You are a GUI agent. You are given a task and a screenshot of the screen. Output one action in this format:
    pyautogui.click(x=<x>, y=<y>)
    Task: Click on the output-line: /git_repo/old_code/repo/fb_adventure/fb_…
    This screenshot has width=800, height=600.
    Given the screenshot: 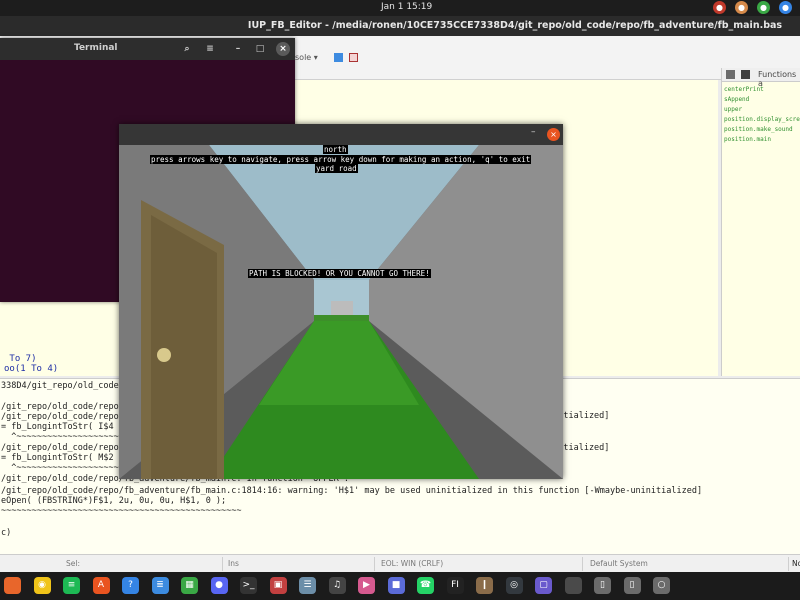 What is the action you would take?
    pyautogui.click(x=352, y=491)
    